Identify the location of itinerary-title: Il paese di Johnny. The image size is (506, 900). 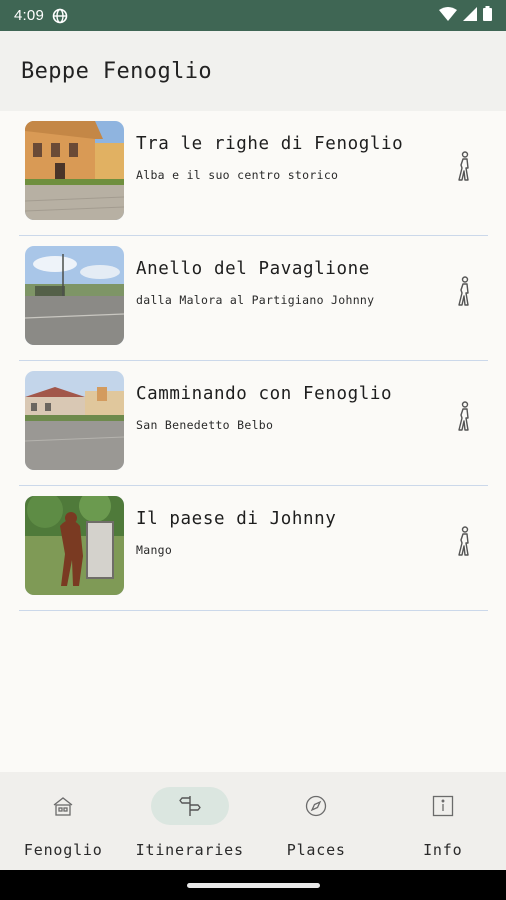
(236, 519).